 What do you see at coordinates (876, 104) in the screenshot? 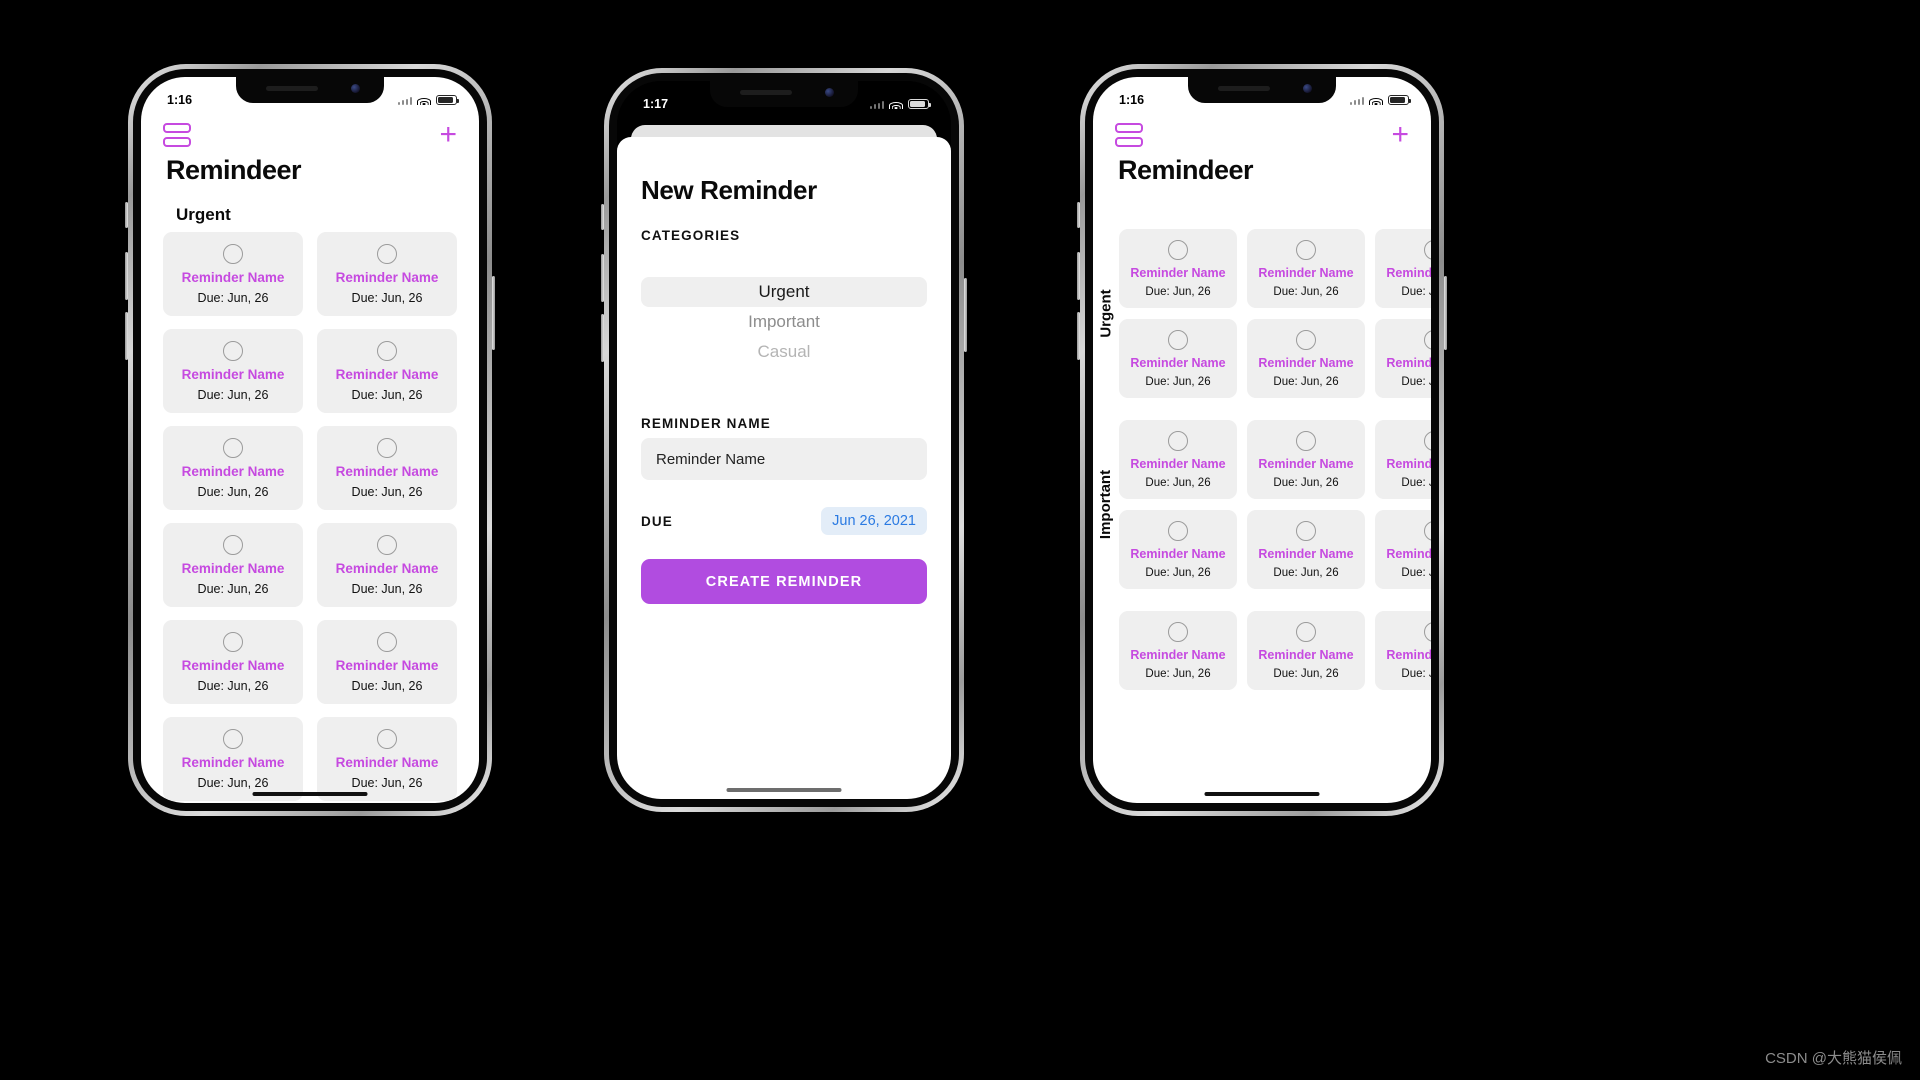
I see `cellular-signal-icon` at bounding box center [876, 104].